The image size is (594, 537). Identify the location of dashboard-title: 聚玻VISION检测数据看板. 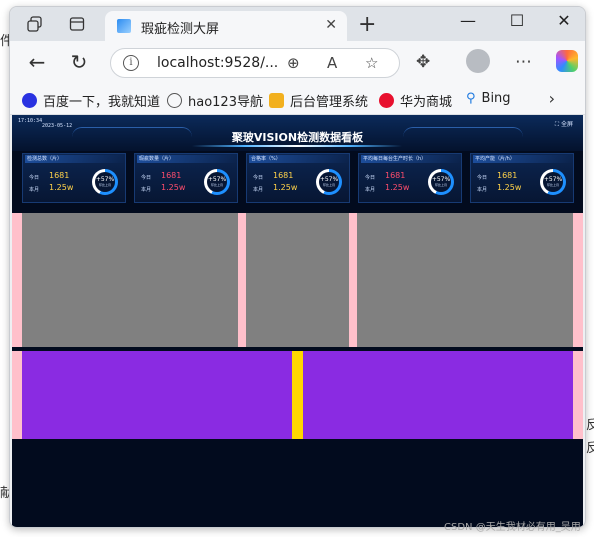
(297, 137).